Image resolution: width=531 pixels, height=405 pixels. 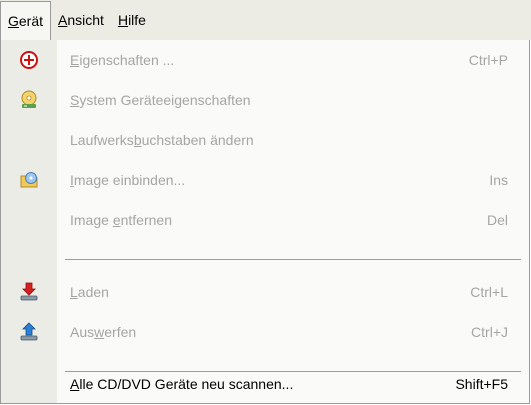 I want to click on menu-geraet: Gerät, so click(x=26, y=20).